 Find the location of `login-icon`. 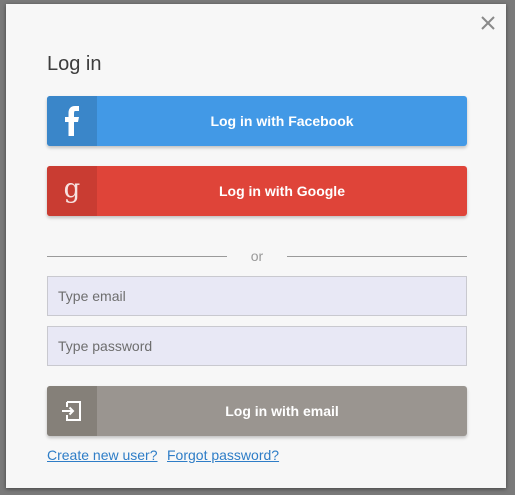

login-icon is located at coordinates (71, 411).